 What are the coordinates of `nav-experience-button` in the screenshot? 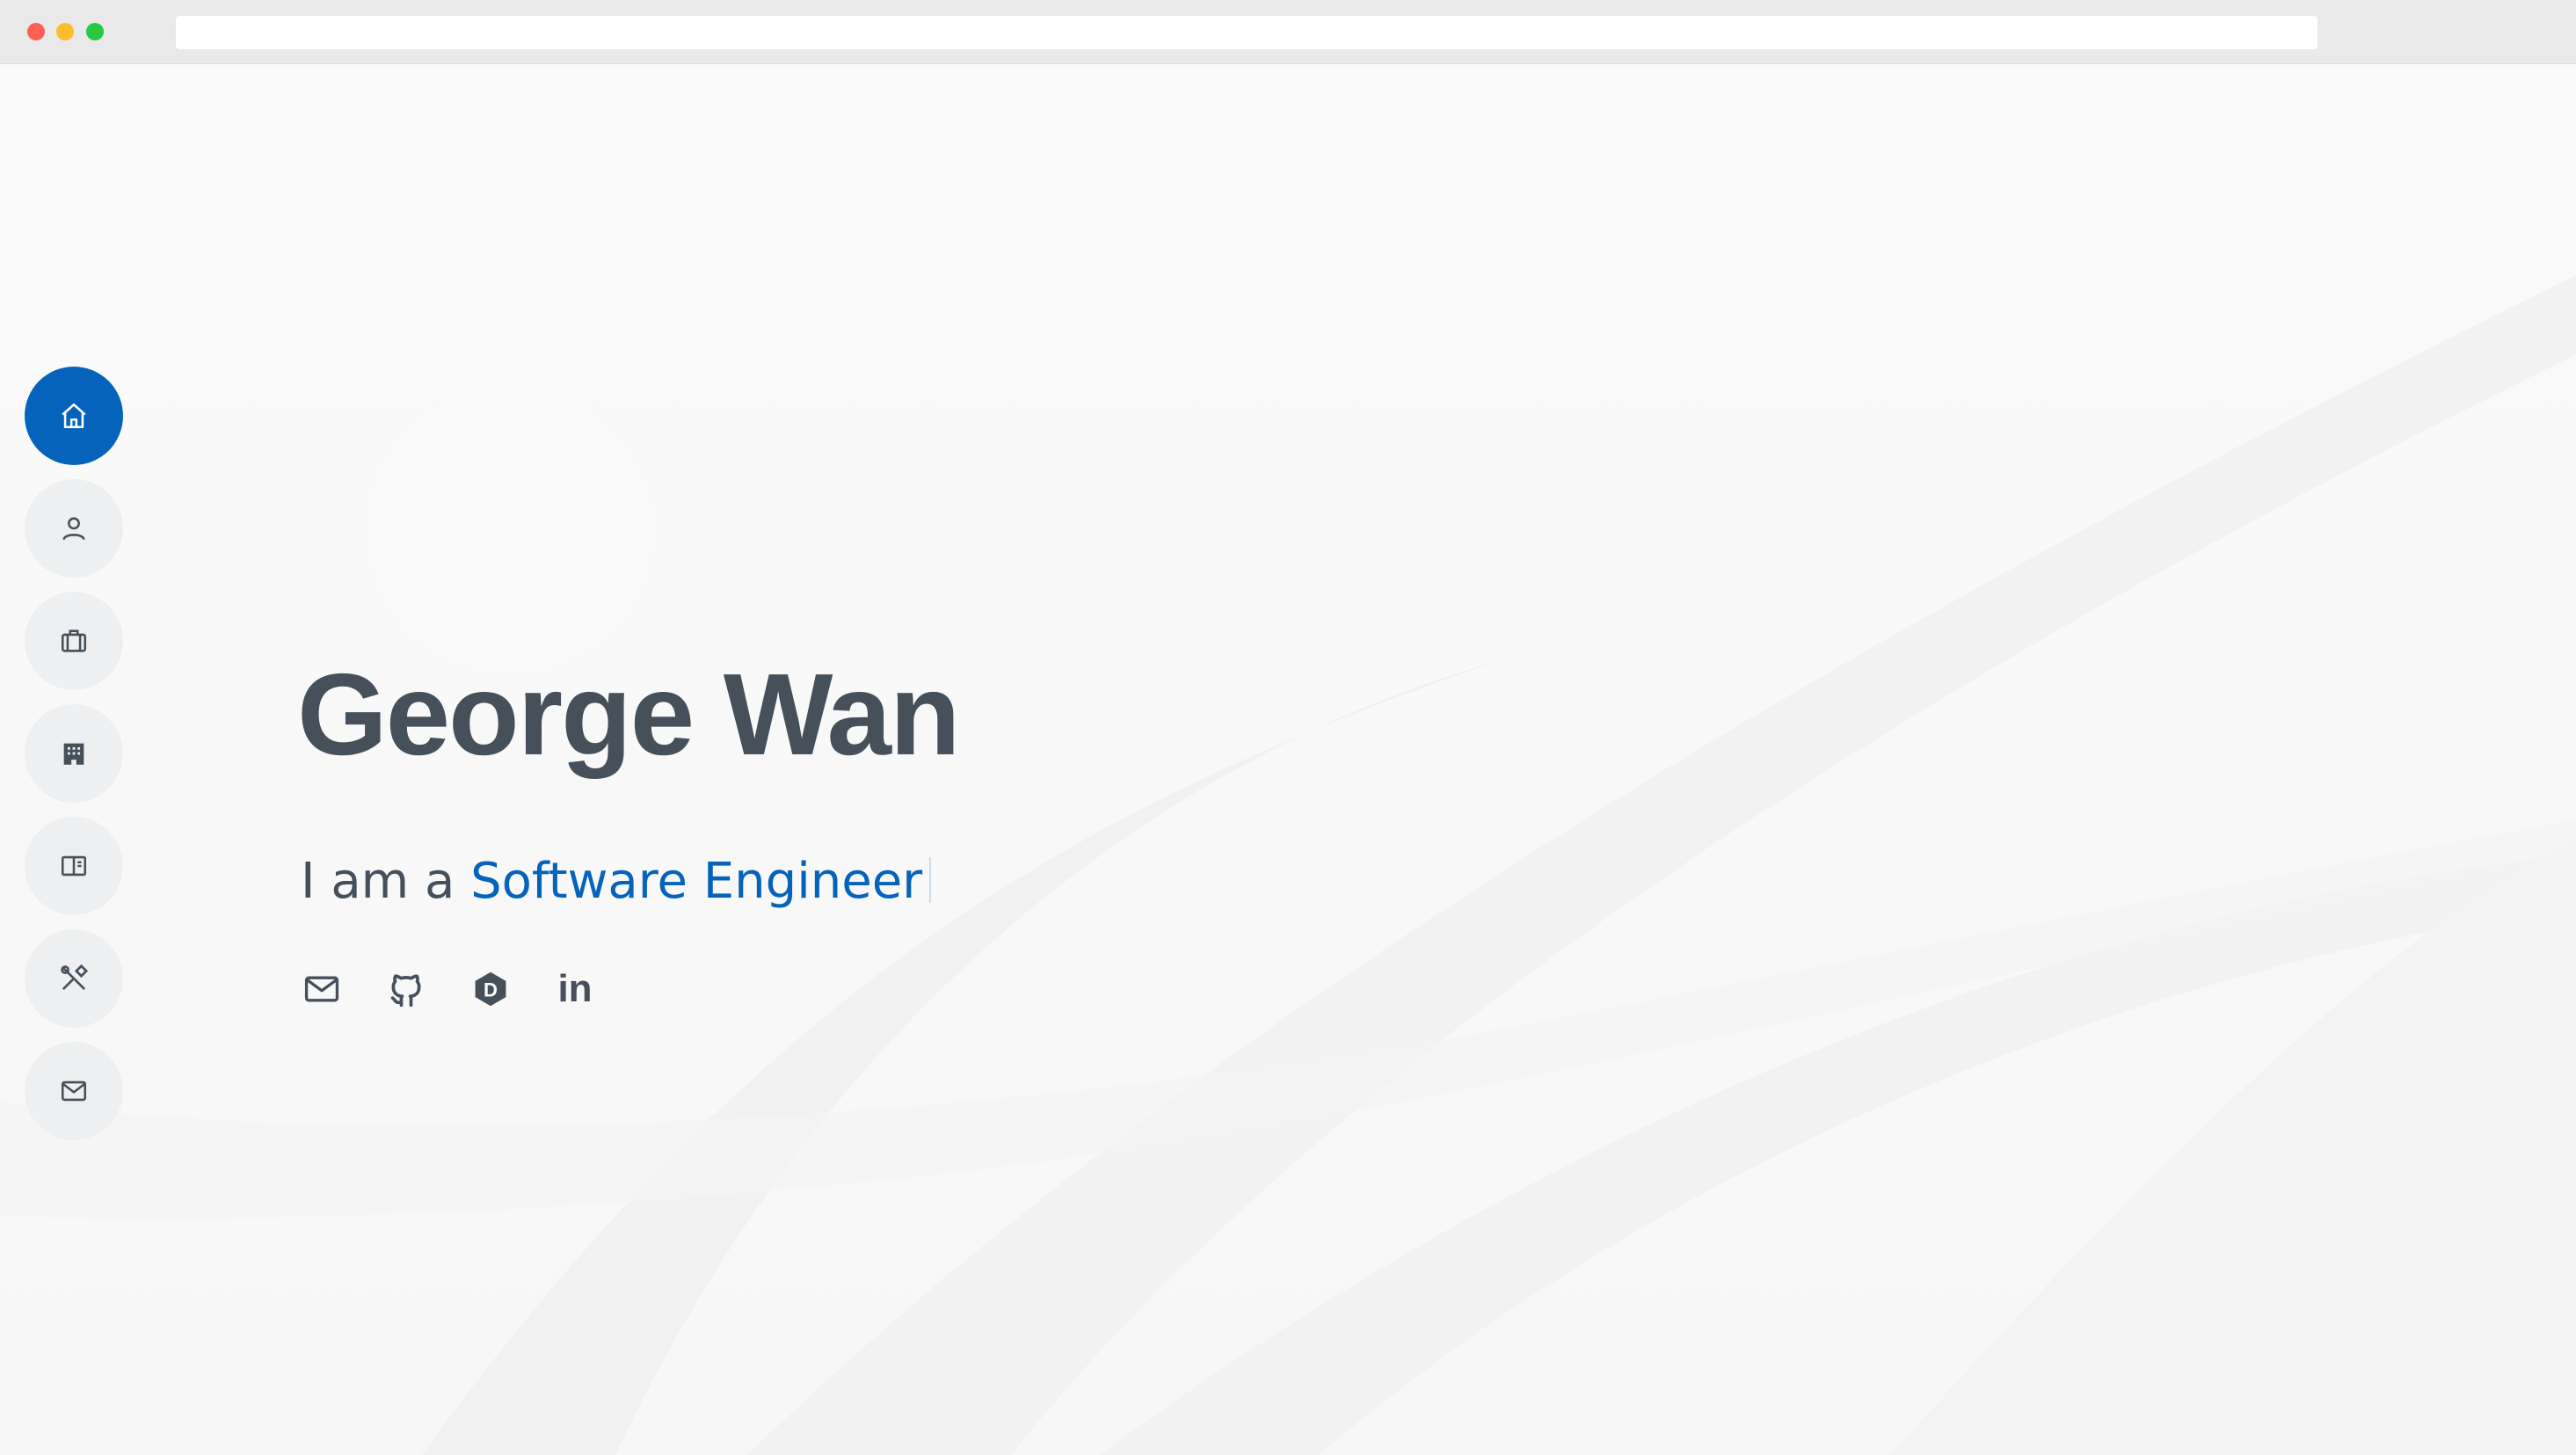 It's located at (74, 753).